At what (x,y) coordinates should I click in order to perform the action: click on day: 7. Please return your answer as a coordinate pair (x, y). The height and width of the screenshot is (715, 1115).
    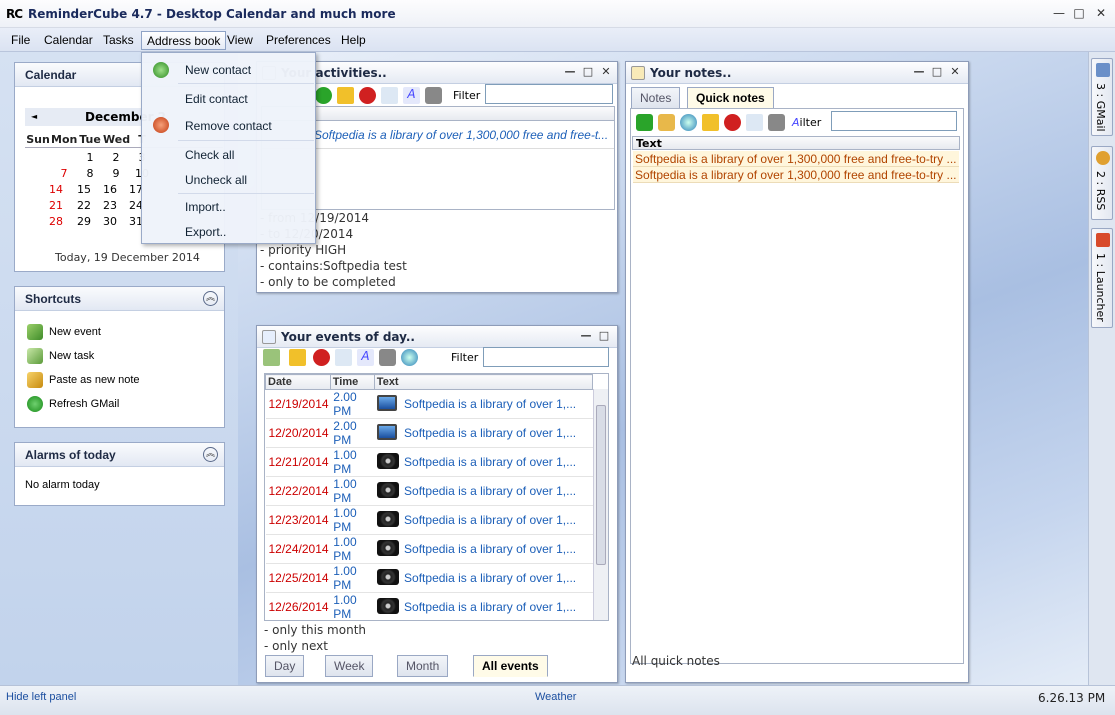
    Looking at the image, I should click on (64, 173).